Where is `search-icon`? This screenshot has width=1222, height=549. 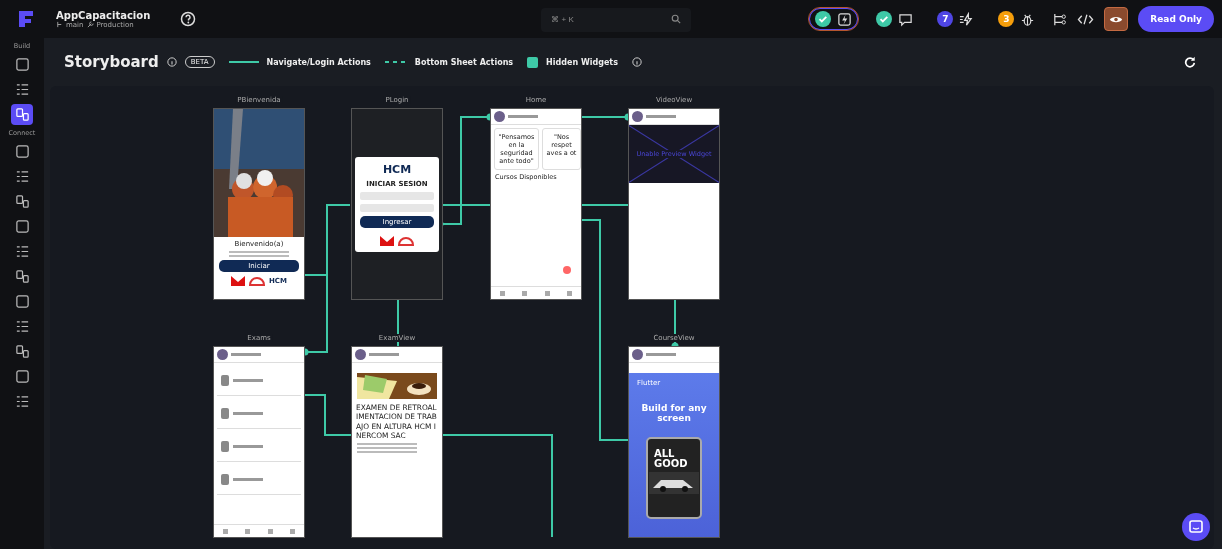 search-icon is located at coordinates (676, 19).